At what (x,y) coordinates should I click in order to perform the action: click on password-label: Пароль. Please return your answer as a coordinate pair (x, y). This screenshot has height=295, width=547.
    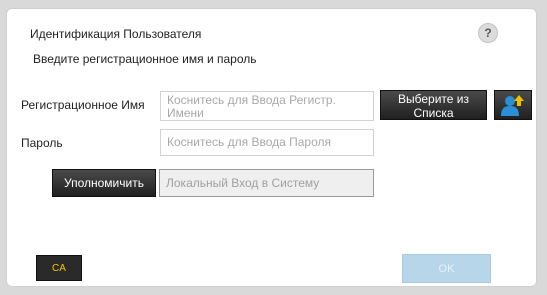
    Looking at the image, I should click on (42, 143).